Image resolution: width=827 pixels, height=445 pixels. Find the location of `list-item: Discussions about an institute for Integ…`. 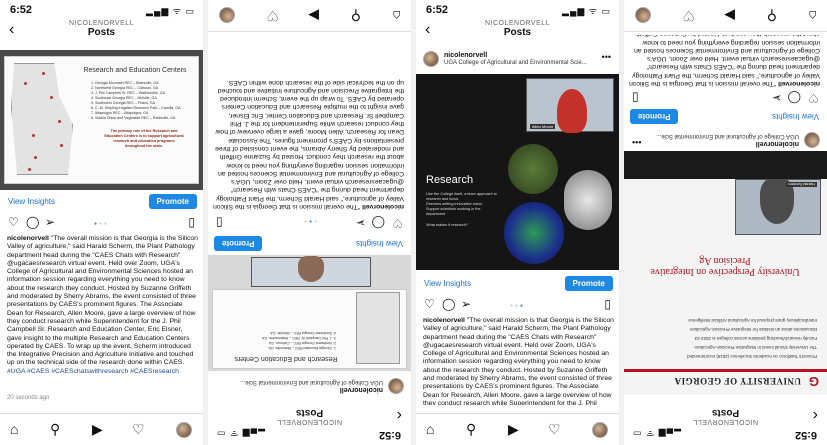

list-item: Discussions about an institute for Integ… is located at coordinates (753, 329).